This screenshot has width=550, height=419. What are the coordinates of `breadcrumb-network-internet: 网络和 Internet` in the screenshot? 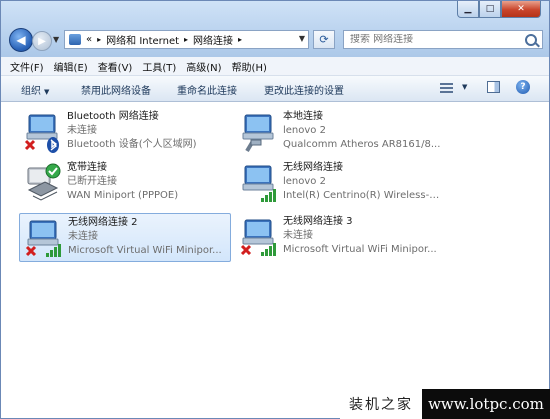 It's located at (142, 39).